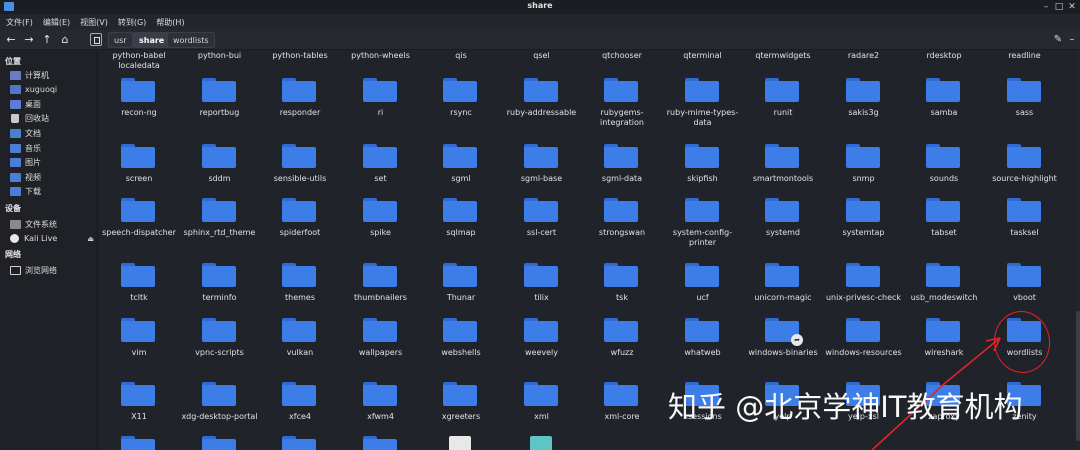 The image size is (1080, 450). I want to click on folder-item: sensible-utils, so click(300, 172).